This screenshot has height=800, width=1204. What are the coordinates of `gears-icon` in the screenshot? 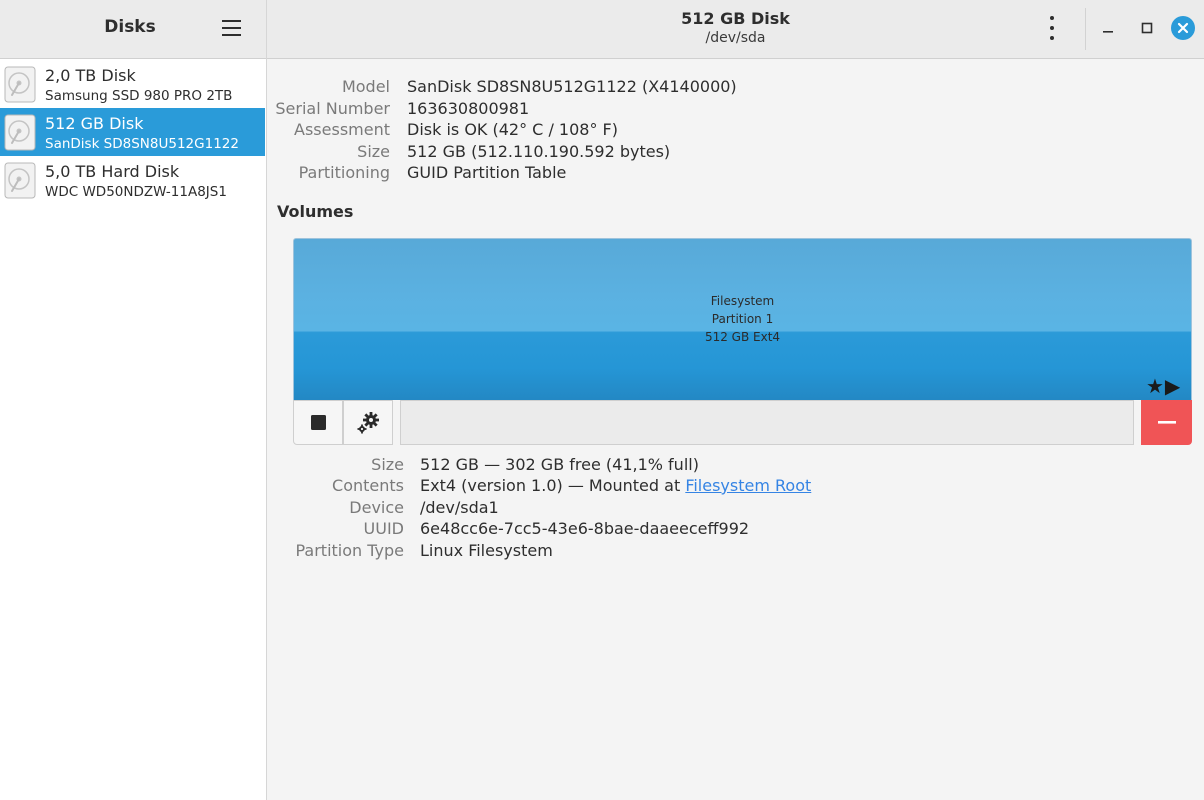 It's located at (368, 423).